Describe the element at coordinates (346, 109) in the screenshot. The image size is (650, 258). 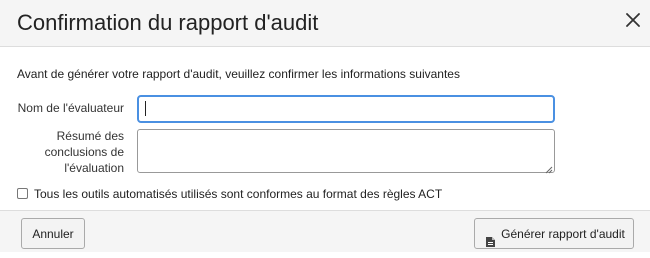
I see `evaluator-name-input` at that location.